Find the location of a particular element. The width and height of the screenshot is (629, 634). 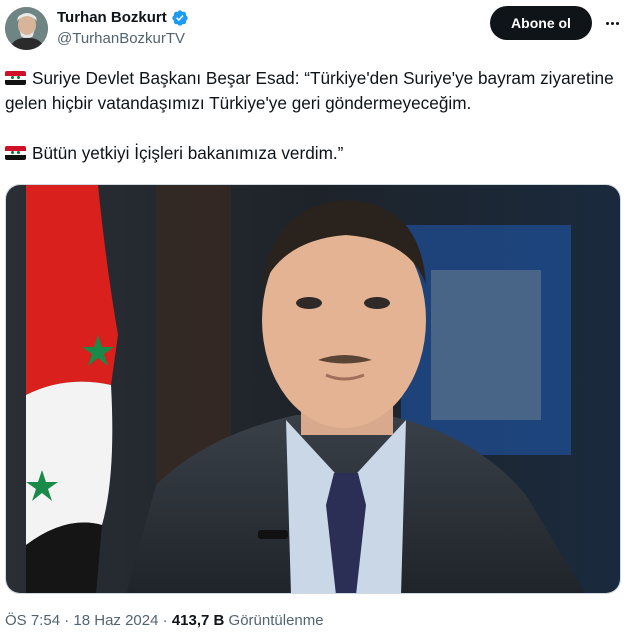

more-options-icon is located at coordinates (612, 23).